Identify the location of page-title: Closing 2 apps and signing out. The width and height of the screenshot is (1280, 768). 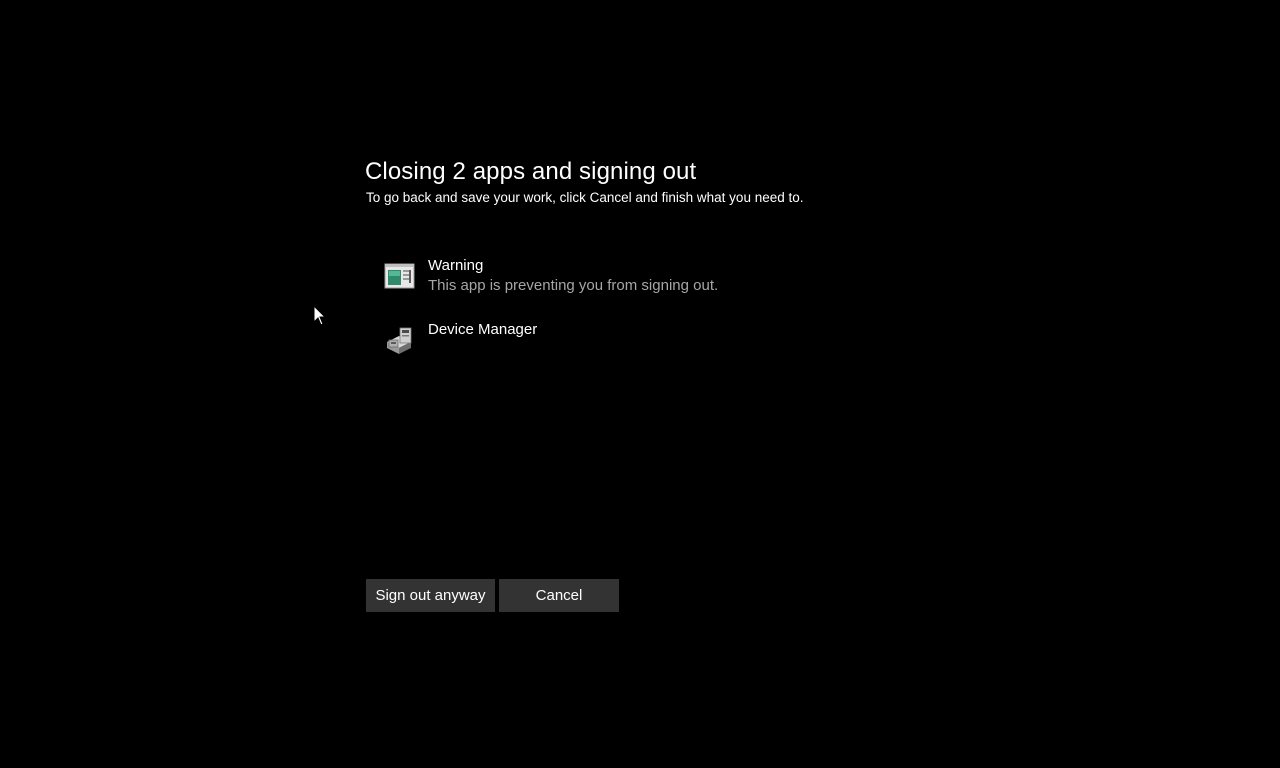
(531, 171).